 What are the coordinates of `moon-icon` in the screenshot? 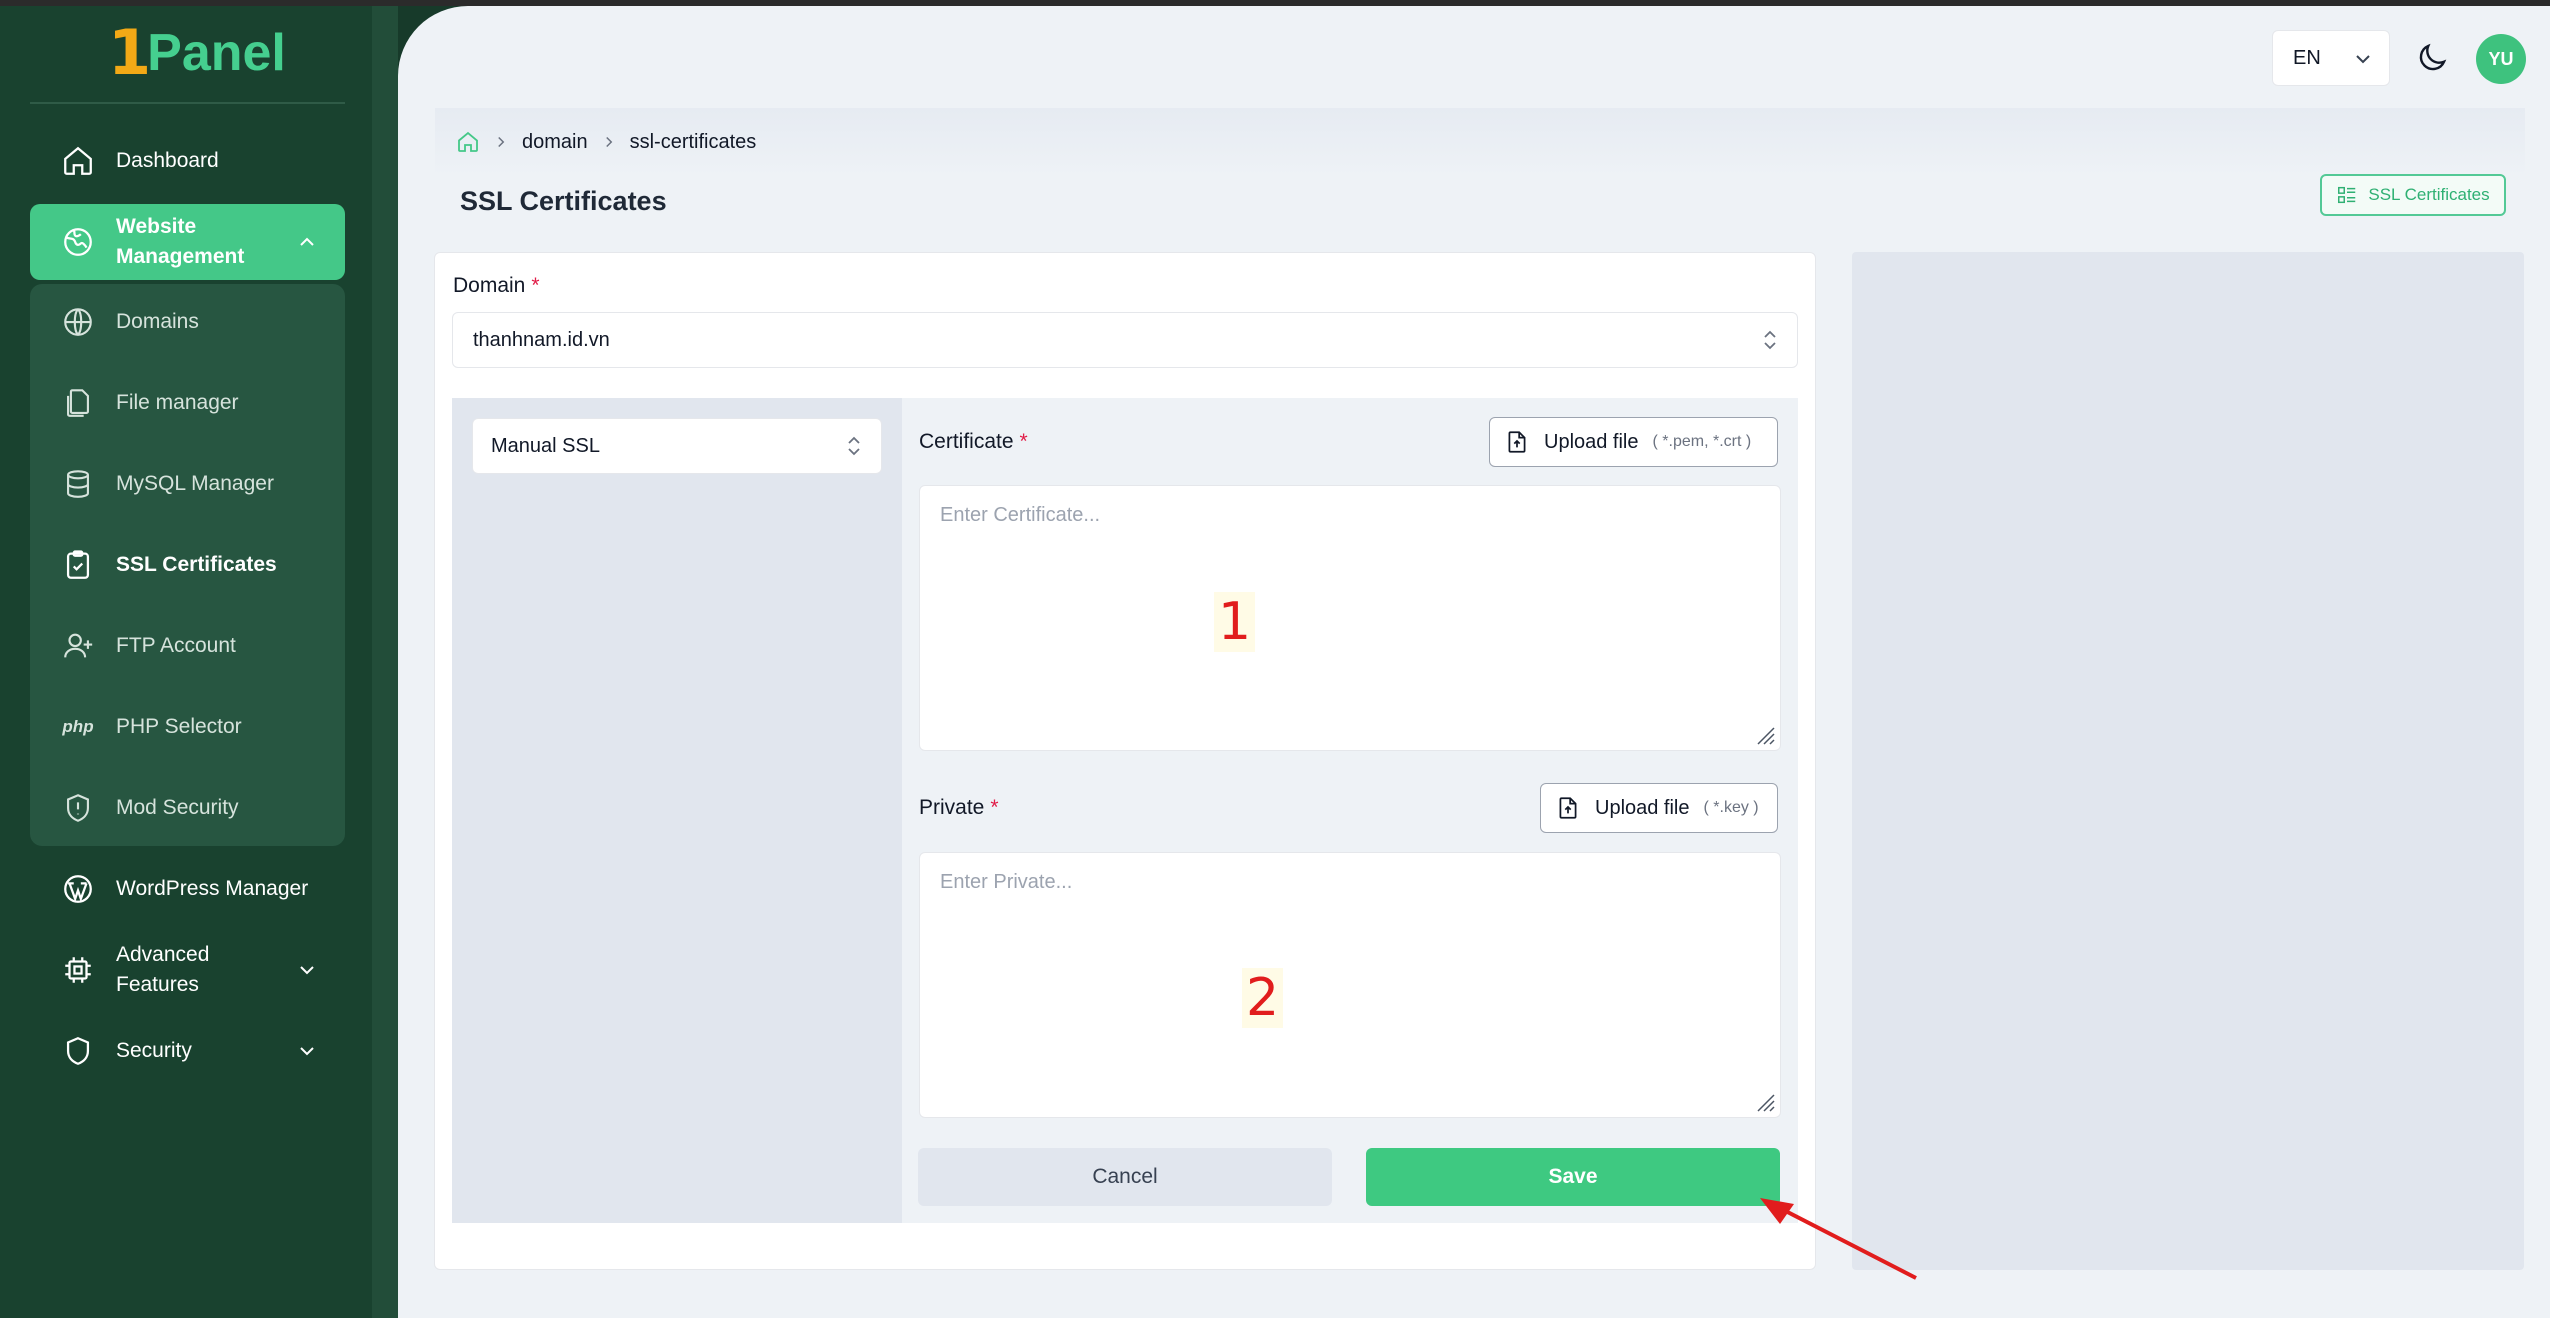 It's located at (2432, 58).